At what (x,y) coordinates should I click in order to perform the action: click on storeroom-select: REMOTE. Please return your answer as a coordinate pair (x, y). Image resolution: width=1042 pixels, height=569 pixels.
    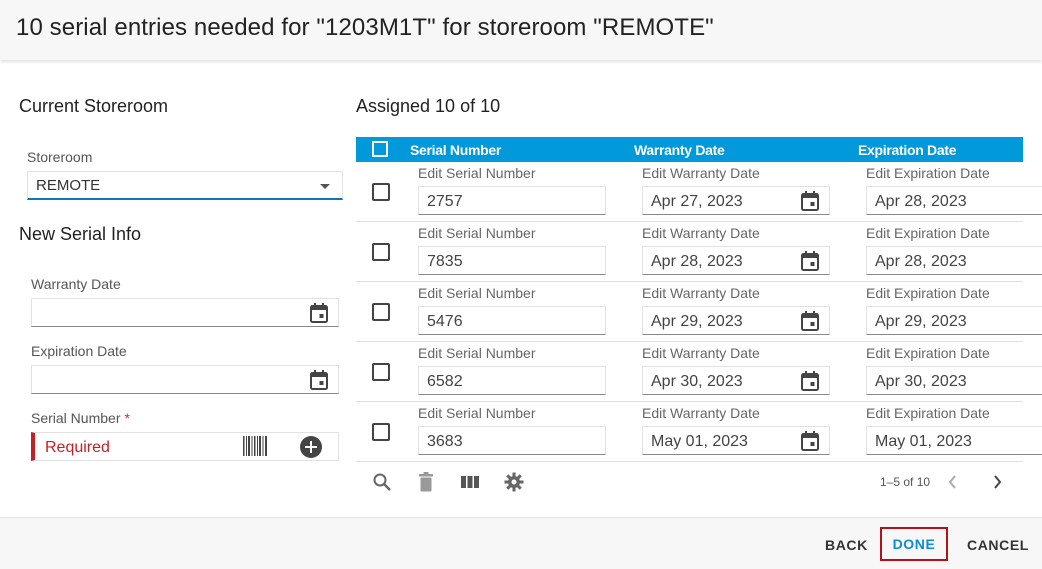
    Looking at the image, I should click on (185, 185).